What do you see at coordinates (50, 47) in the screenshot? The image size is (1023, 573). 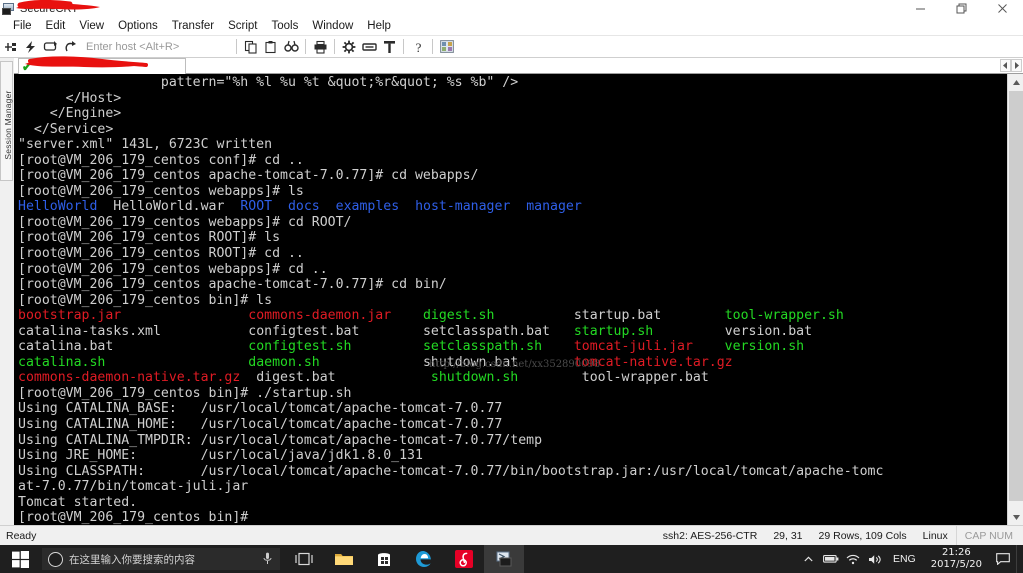 I see `connect-in-tab-icon` at bounding box center [50, 47].